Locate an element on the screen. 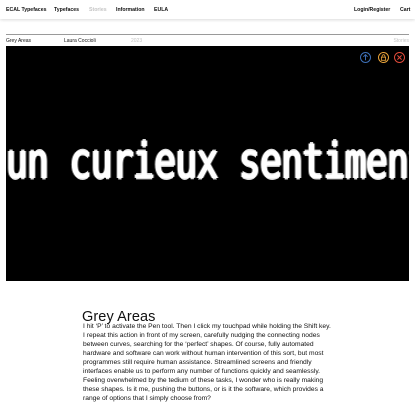  hero-close-button is located at coordinates (399, 57).